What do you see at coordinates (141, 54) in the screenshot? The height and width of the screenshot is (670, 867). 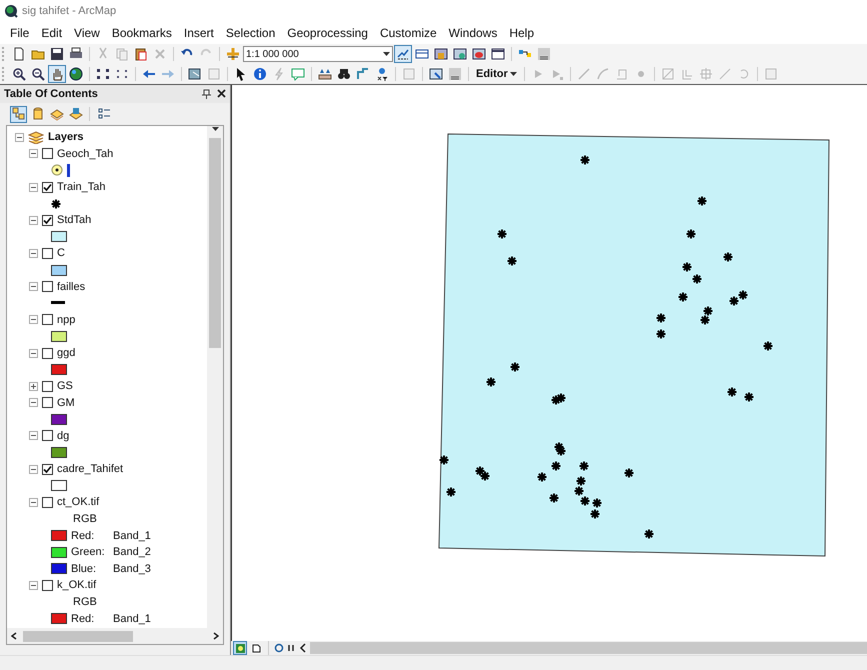 I see `paste-icon` at bounding box center [141, 54].